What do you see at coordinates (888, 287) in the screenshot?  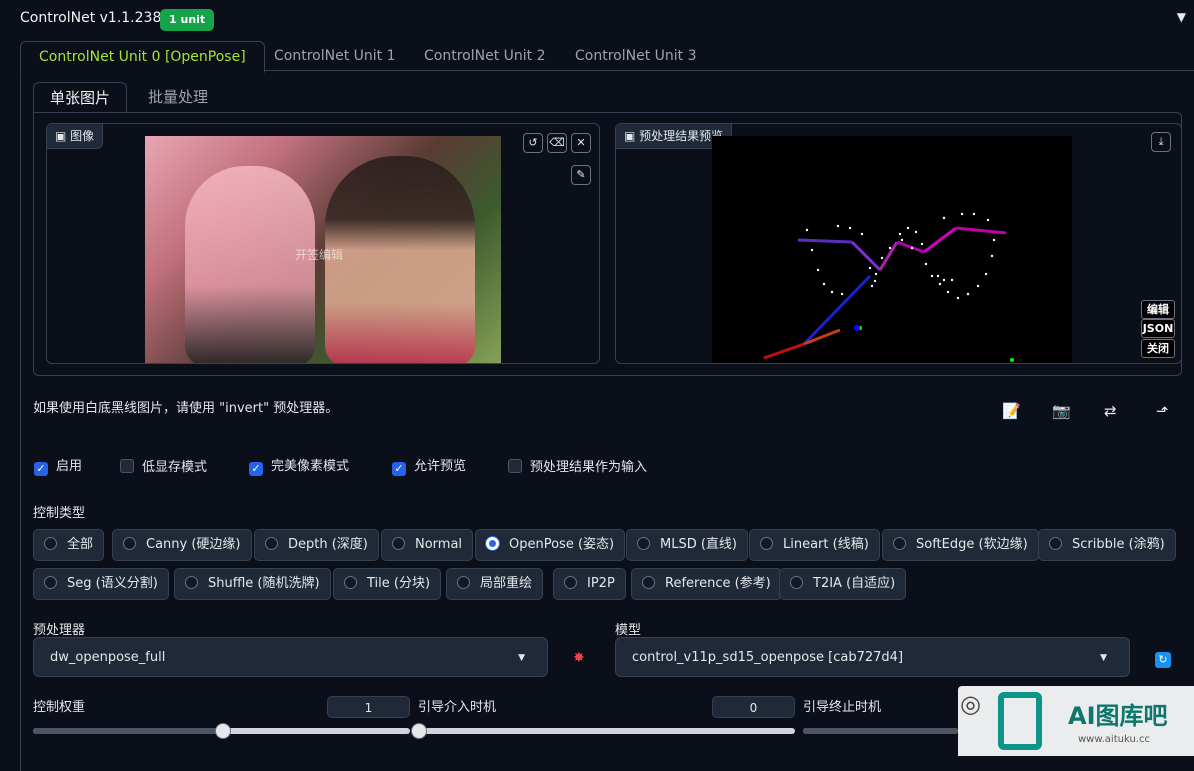 I see `pose-skeleton` at bounding box center [888, 287].